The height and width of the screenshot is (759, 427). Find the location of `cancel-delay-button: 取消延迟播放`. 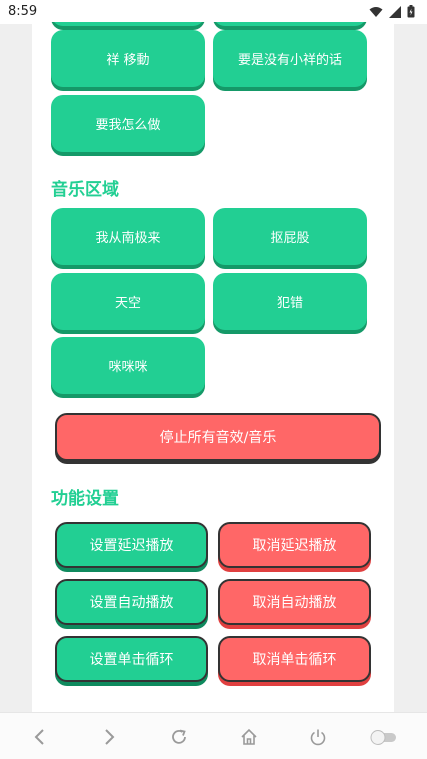

cancel-delay-button: 取消延迟播放 is located at coordinates (294, 545).